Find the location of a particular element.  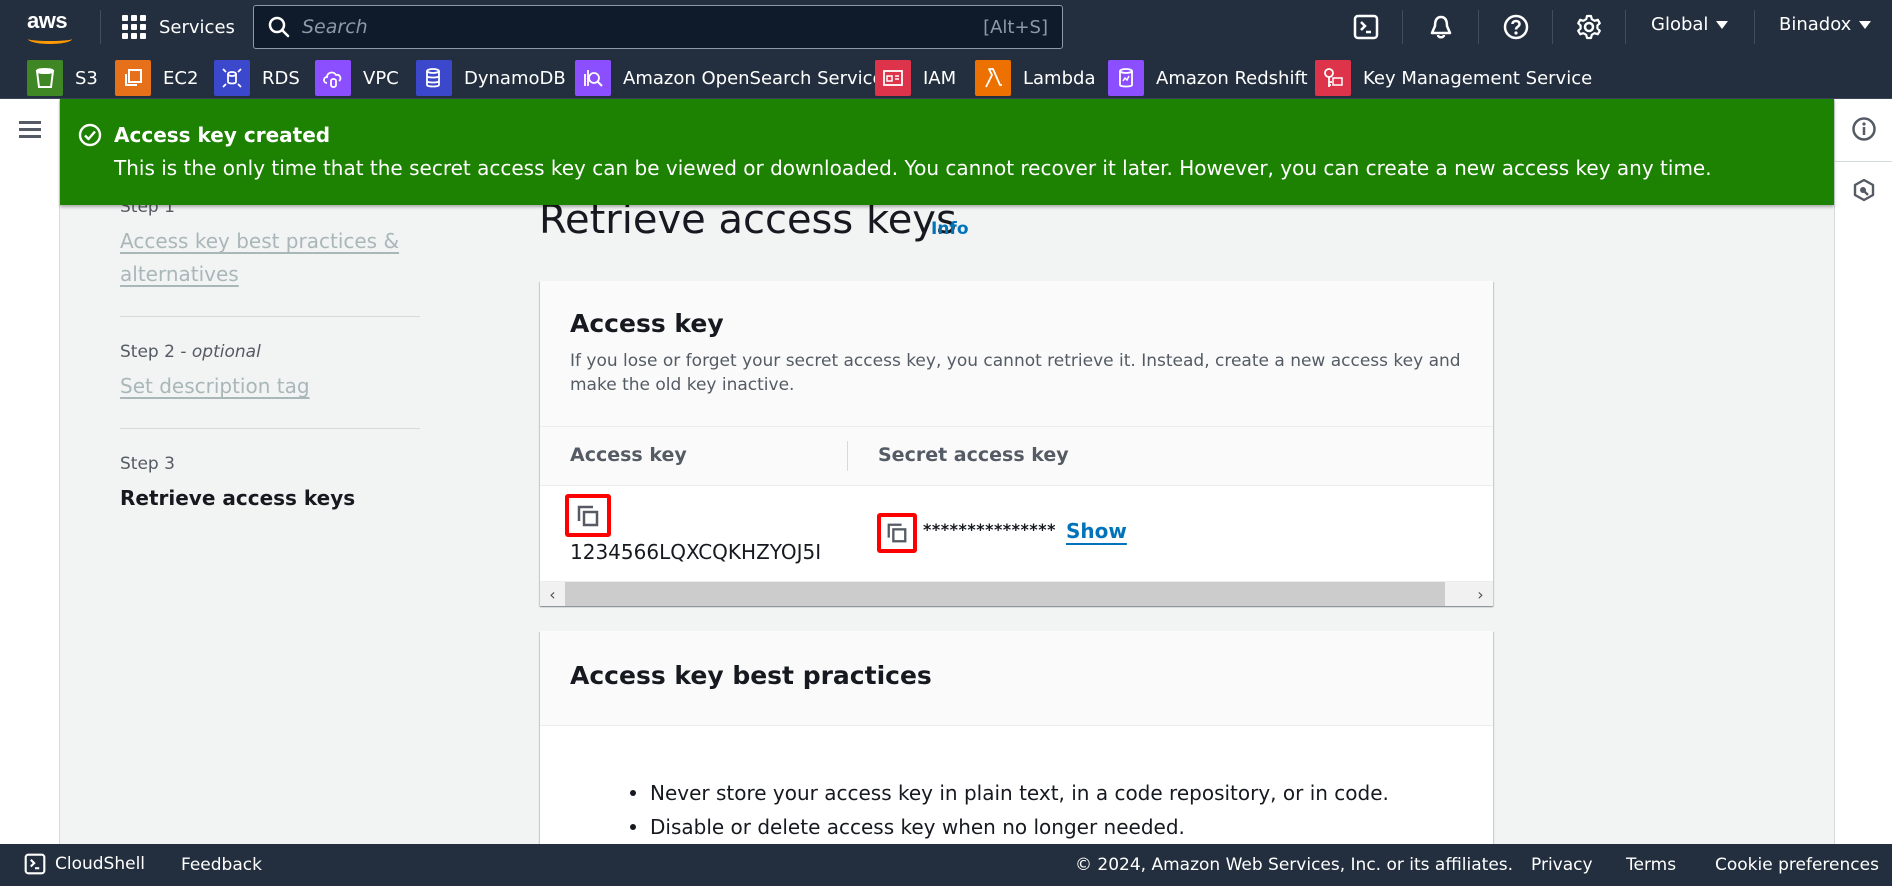

search-shortcut-hint: [Alt+S] is located at coordinates (1015, 27).